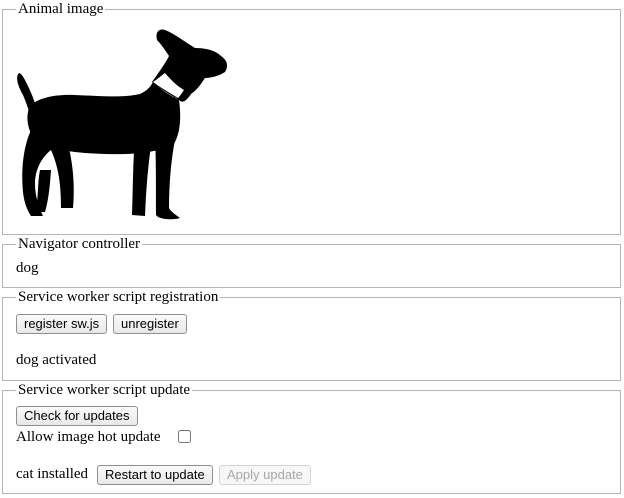  Describe the element at coordinates (122, 124) in the screenshot. I see `dog-silhouette-icon` at that location.